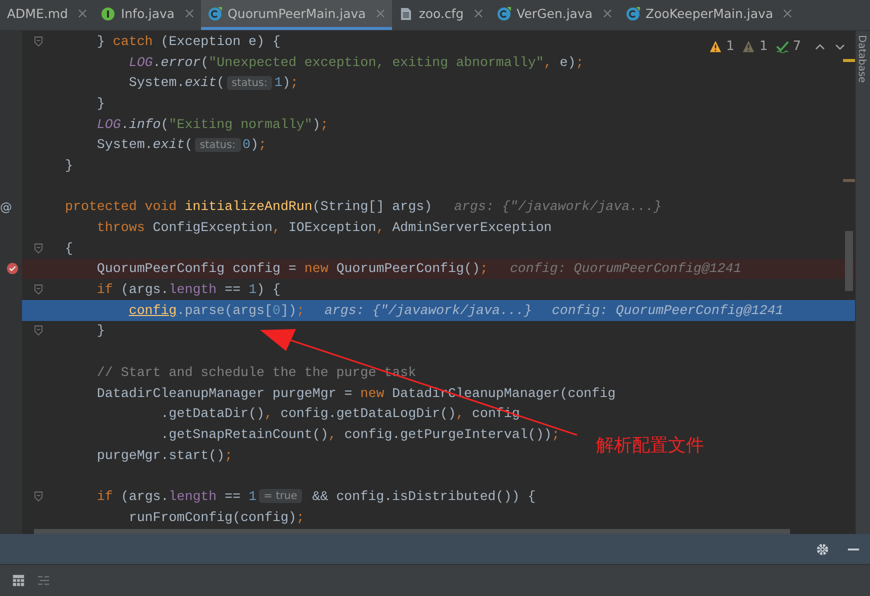 Image resolution: width=870 pixels, height=596 pixels. What do you see at coordinates (840, 47) in the screenshot?
I see `down-icon` at bounding box center [840, 47].